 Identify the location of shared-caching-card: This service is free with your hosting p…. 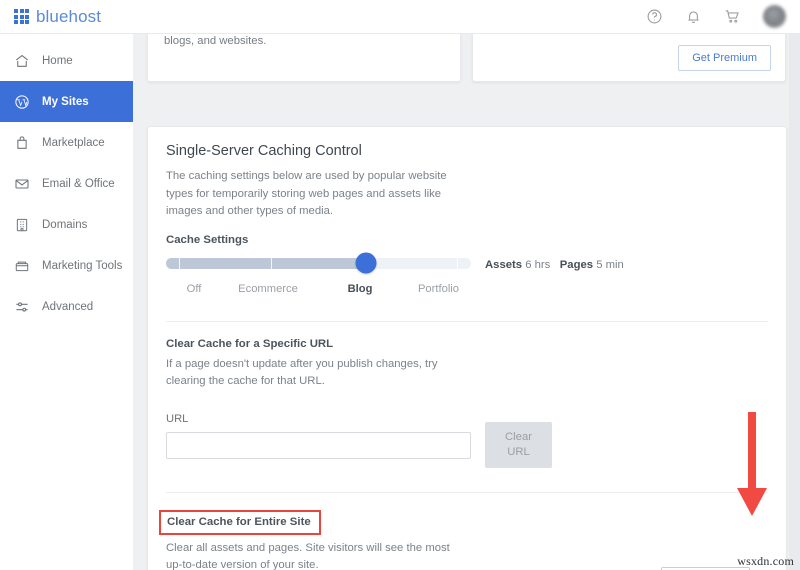
(304, 58).